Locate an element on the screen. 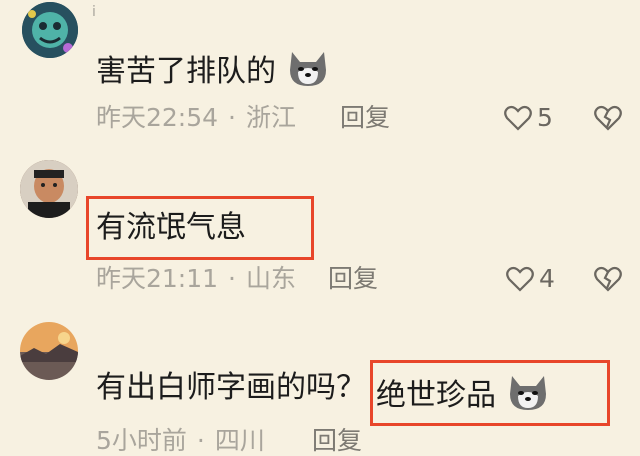  comment-meta: 昨天22:54 · 浙江 is located at coordinates (196, 118).